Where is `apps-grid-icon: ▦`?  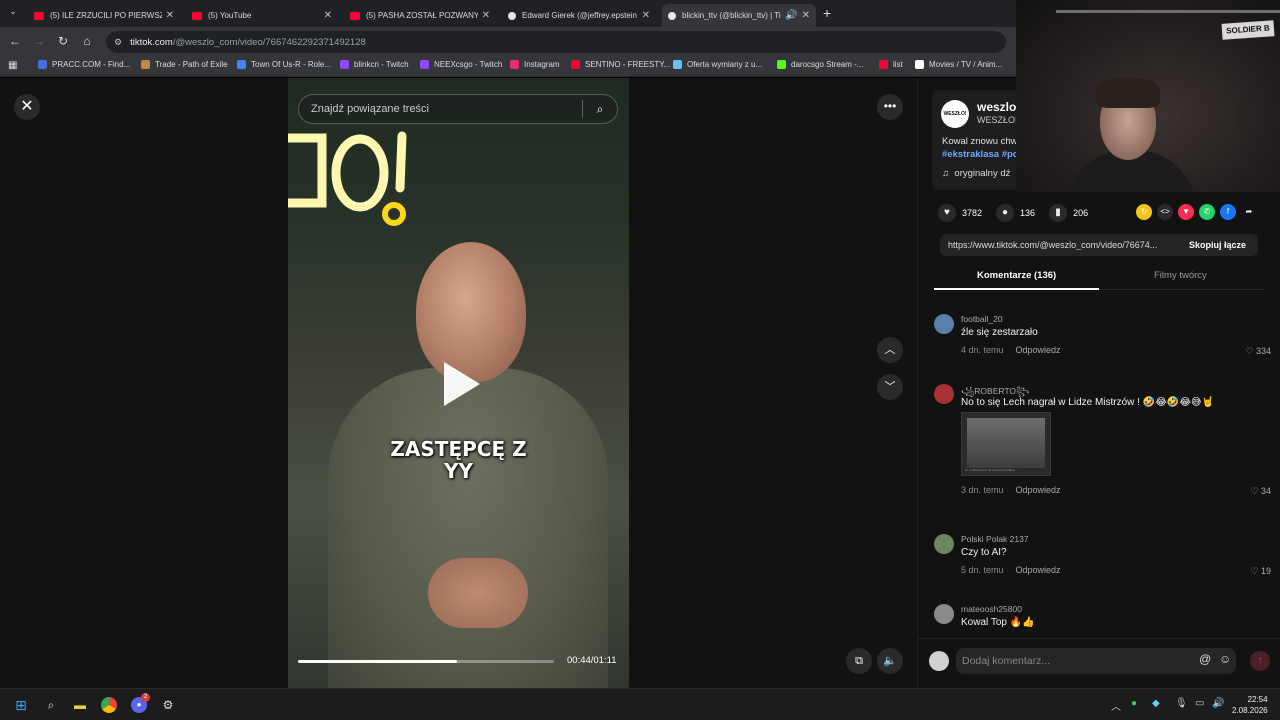
apps-grid-icon: ▦ is located at coordinates (12, 65).